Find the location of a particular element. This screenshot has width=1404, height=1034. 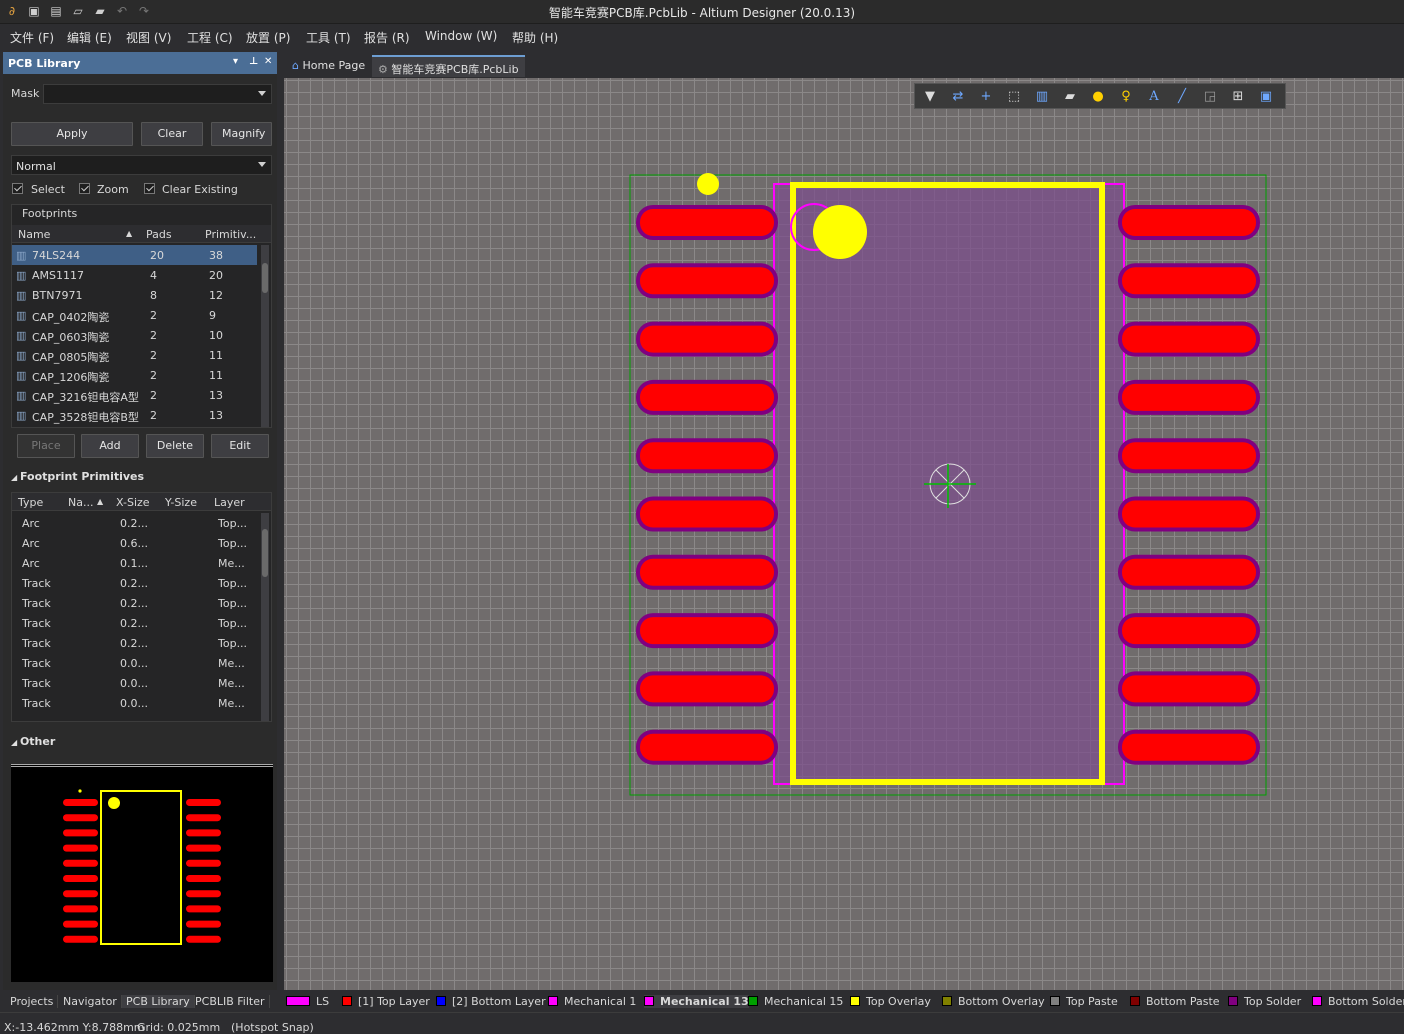

crosshair-icon: + is located at coordinates (986, 97).